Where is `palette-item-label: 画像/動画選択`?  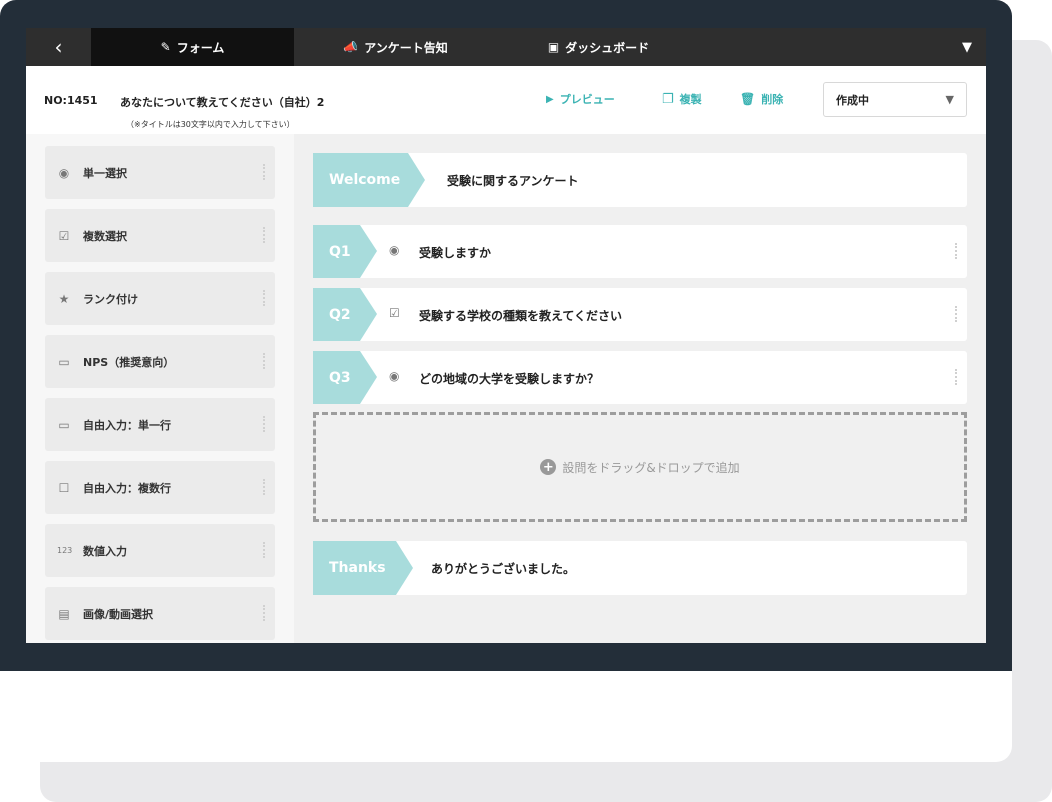 palette-item-label: 画像/動画選択 is located at coordinates (118, 614).